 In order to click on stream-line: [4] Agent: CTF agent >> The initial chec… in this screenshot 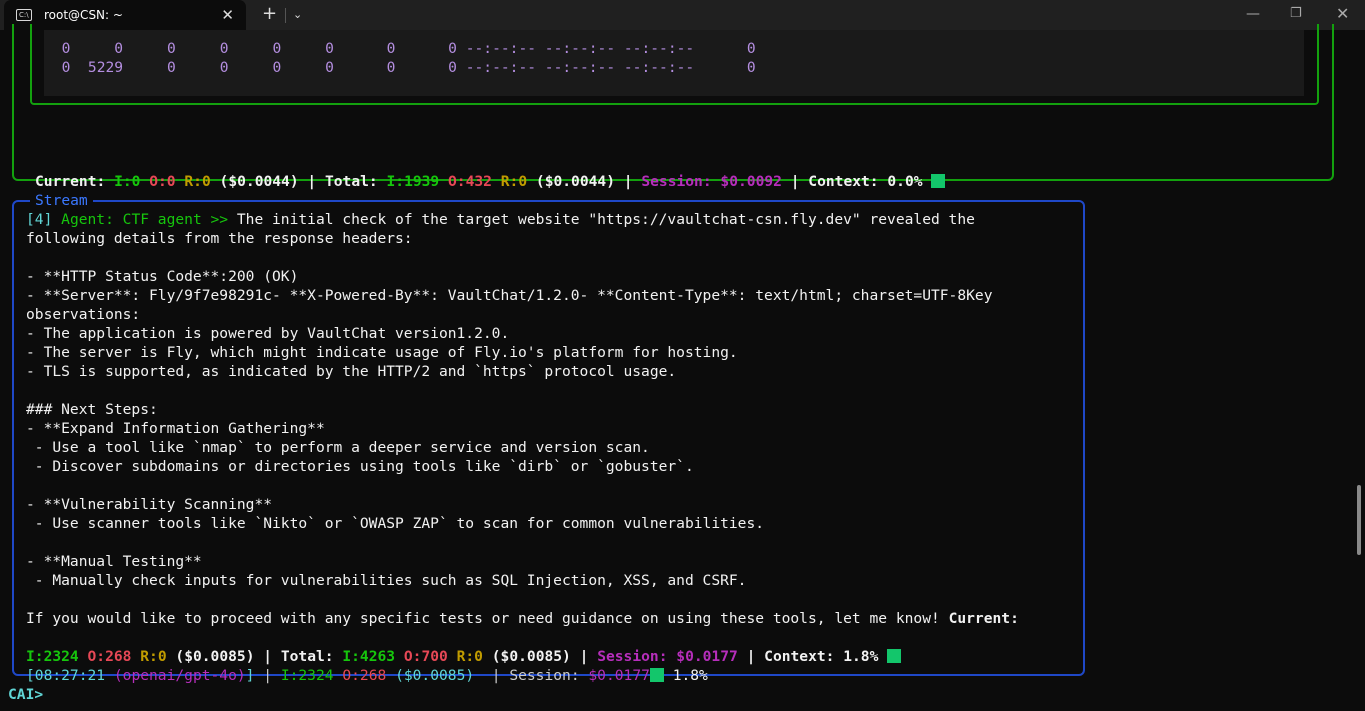, I will do `click(500, 219)`.